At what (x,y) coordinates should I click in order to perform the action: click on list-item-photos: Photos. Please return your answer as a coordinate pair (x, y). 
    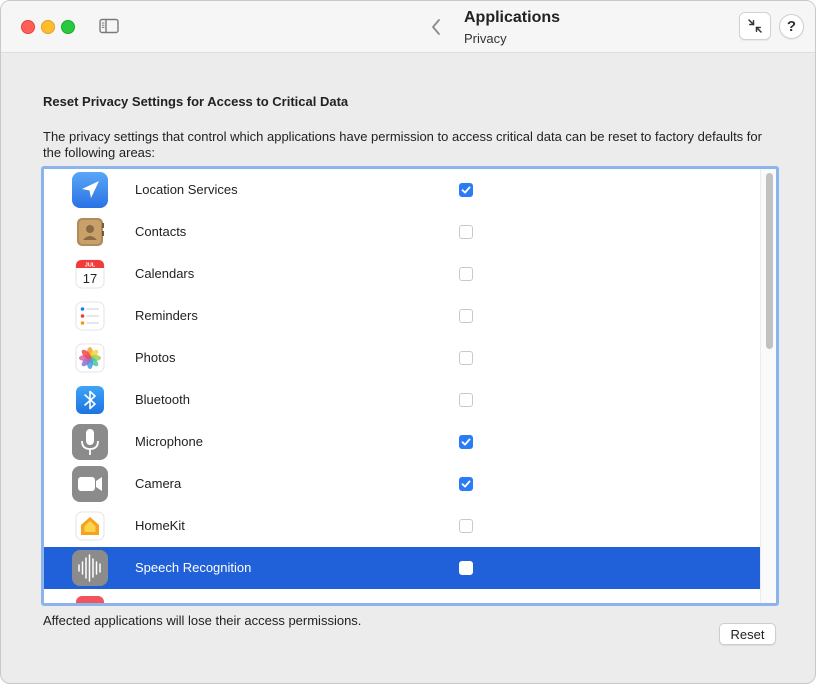
    Looking at the image, I should click on (402, 358).